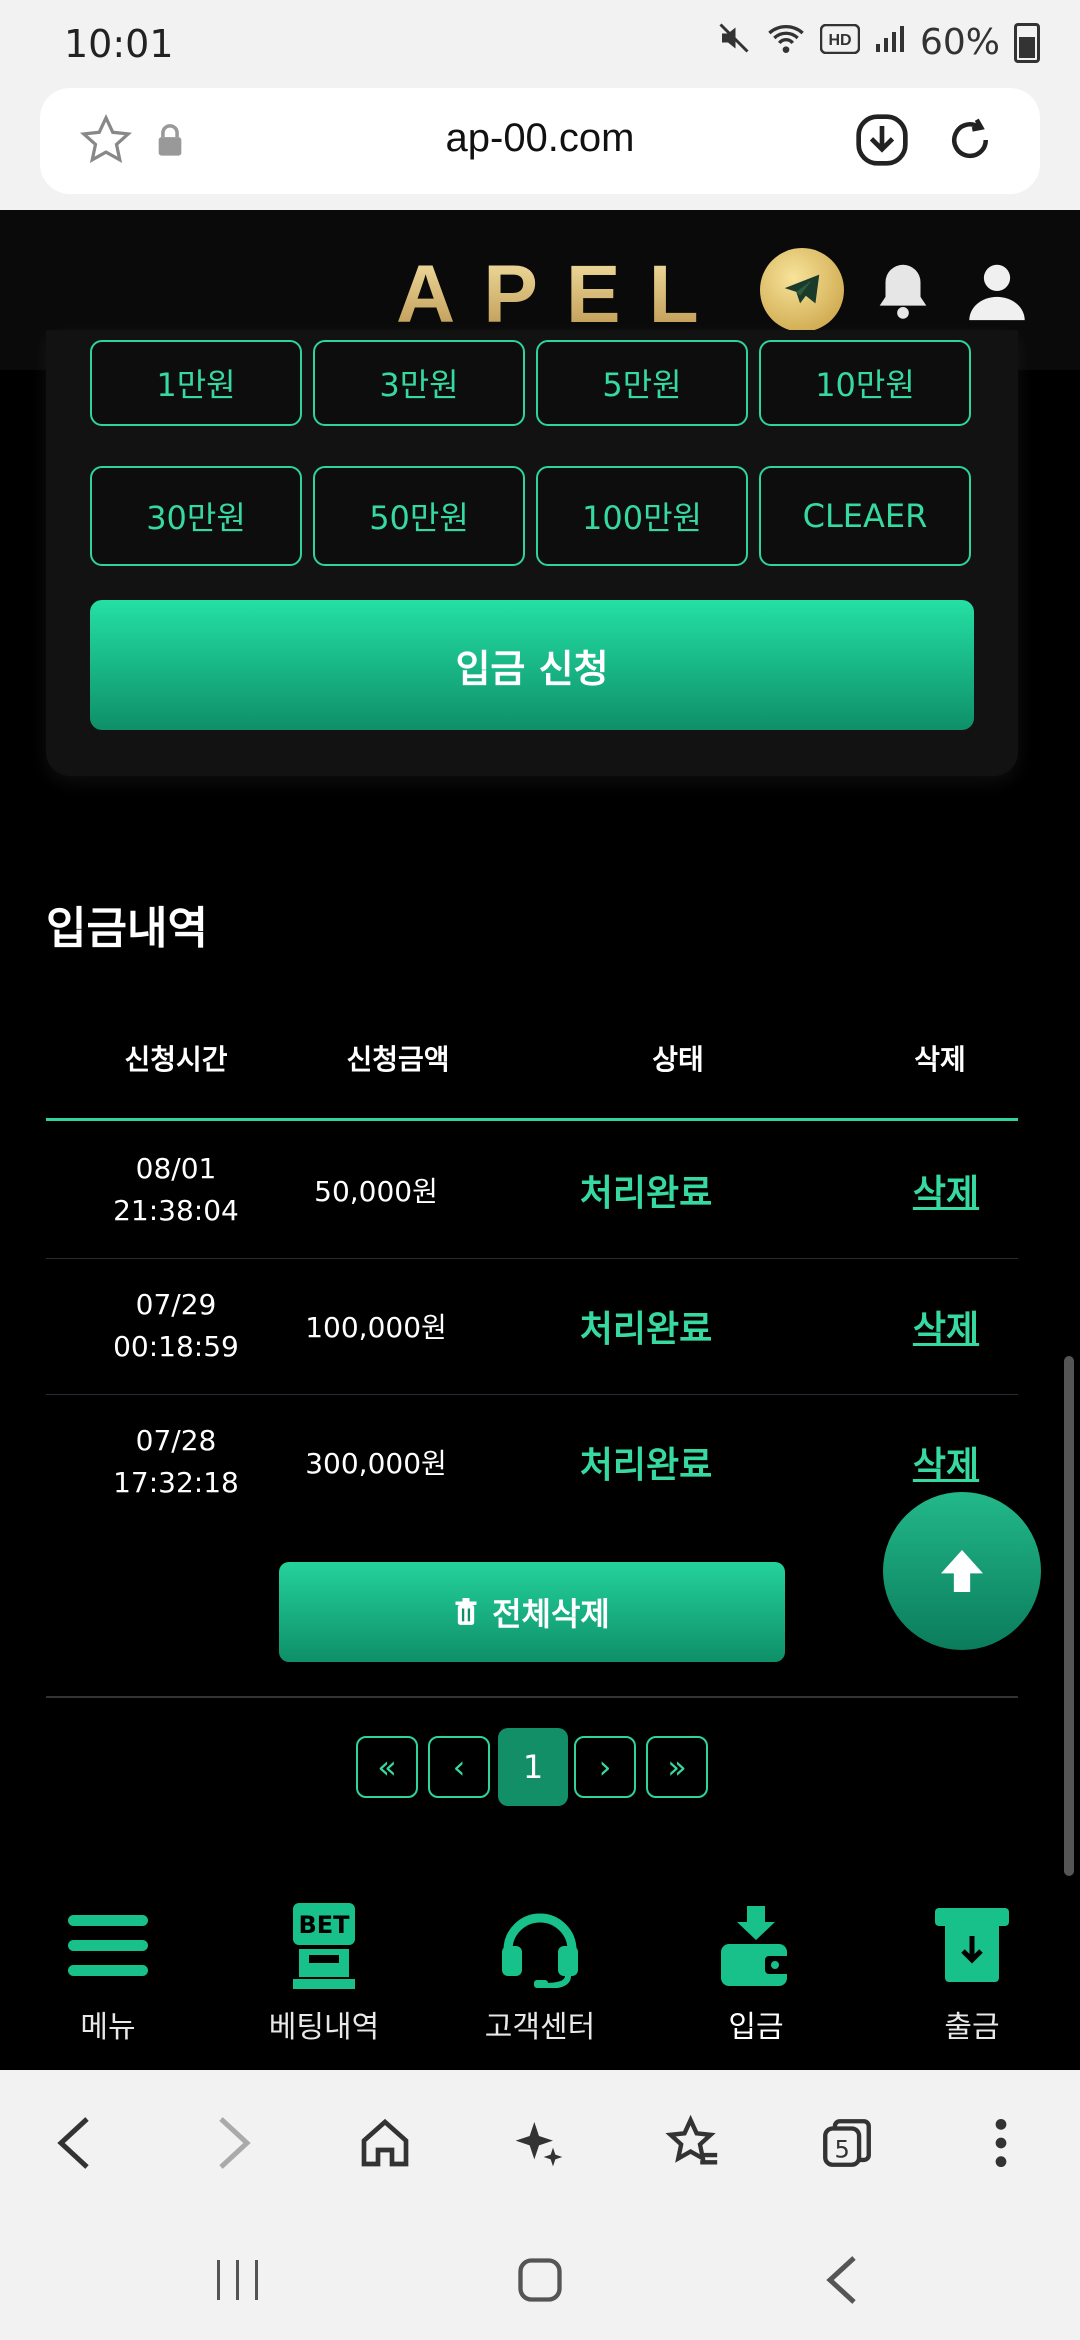 This screenshot has width=1080, height=2340. I want to click on svg-text: HD, so click(839, 40).